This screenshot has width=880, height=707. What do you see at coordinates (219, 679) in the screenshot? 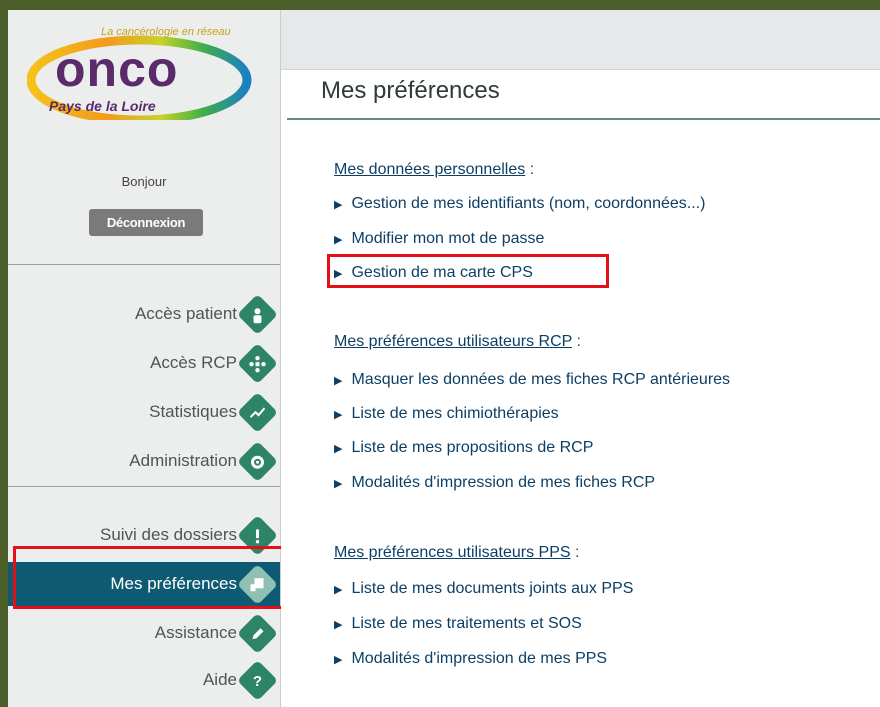
I see `nav-item-label: Aide` at bounding box center [219, 679].